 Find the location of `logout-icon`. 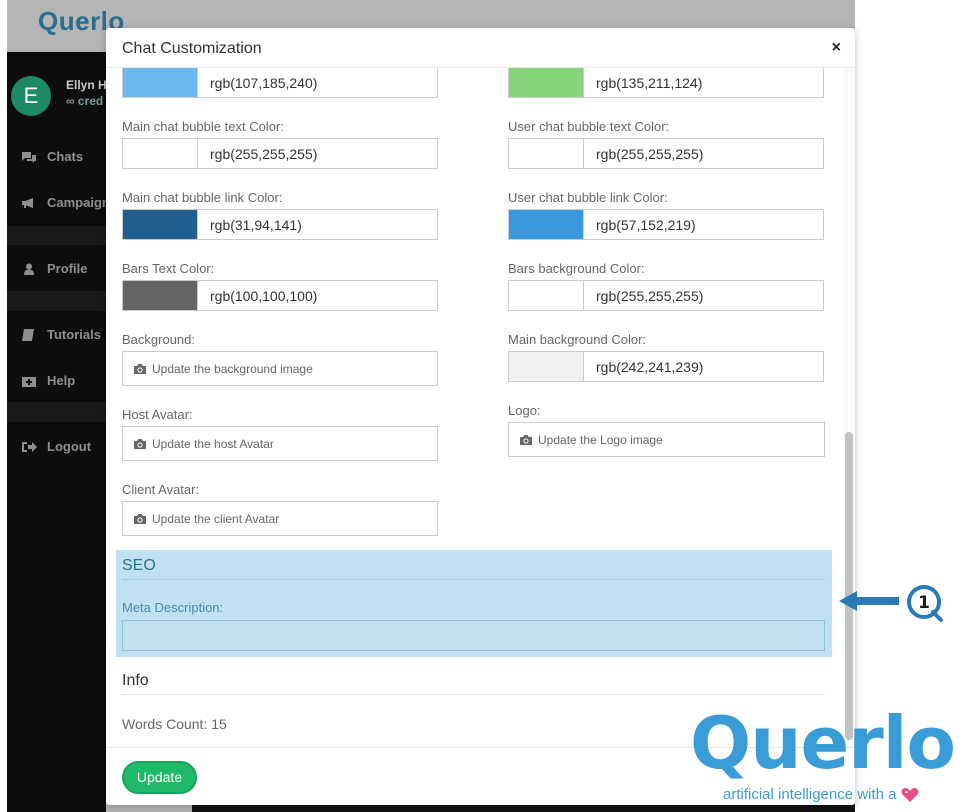

logout-icon is located at coordinates (29, 446).